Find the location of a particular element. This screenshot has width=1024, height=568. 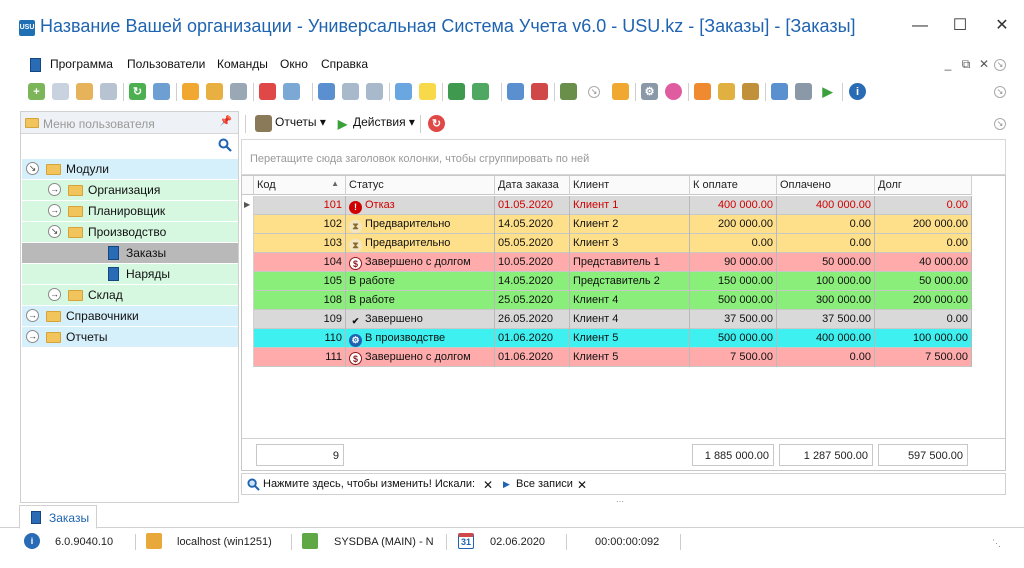

menu-commands: Команды is located at coordinates (242, 64).